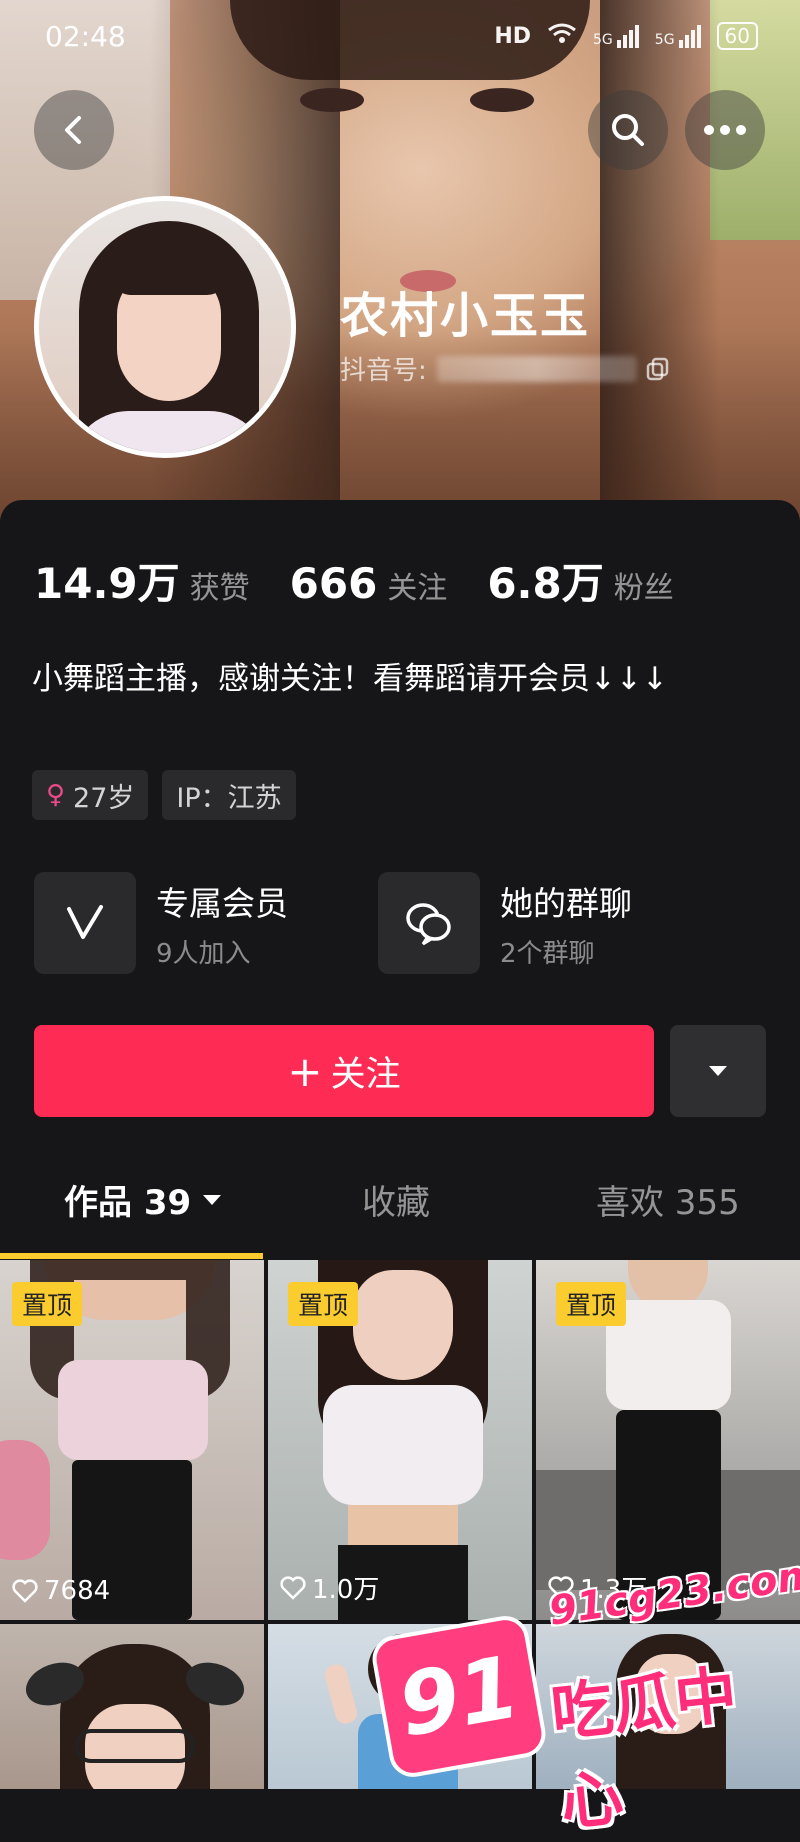  I want to click on group-chat-title: 她的群聊, so click(566, 903).